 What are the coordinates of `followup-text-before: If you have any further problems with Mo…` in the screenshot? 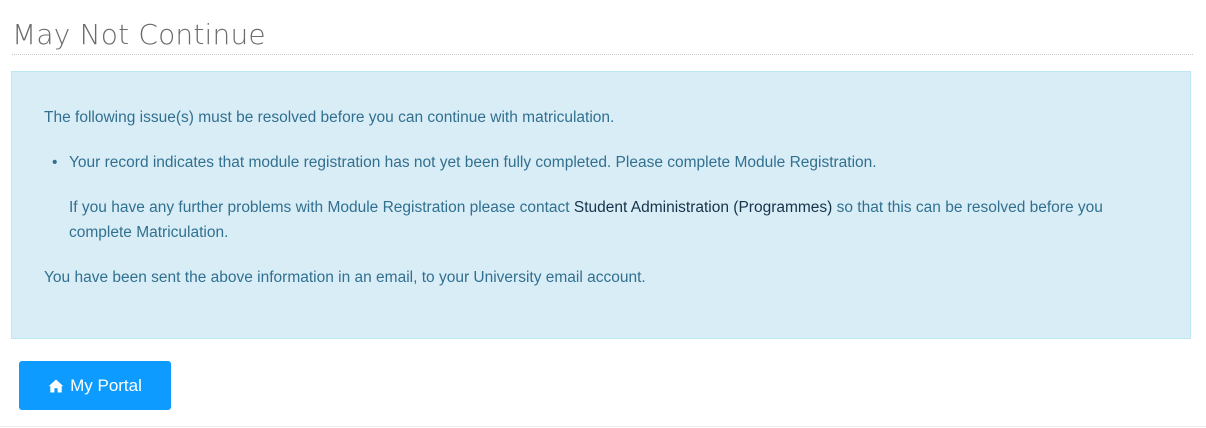 It's located at (321, 207).